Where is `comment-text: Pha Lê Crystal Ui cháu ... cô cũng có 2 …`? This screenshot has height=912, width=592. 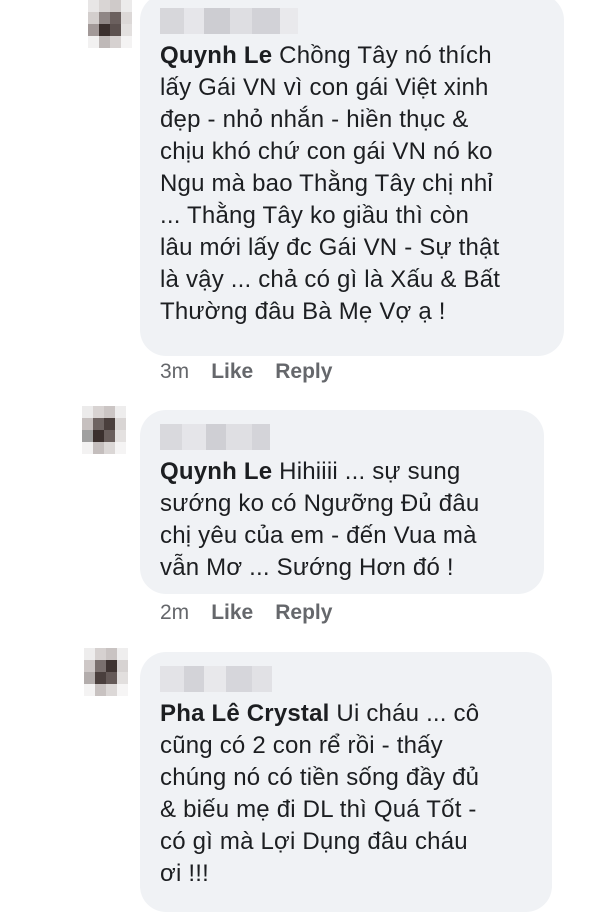
comment-text: Pha Lê Crystal Ui cháu ... cô cũng có 2 … is located at coordinates (346, 794).